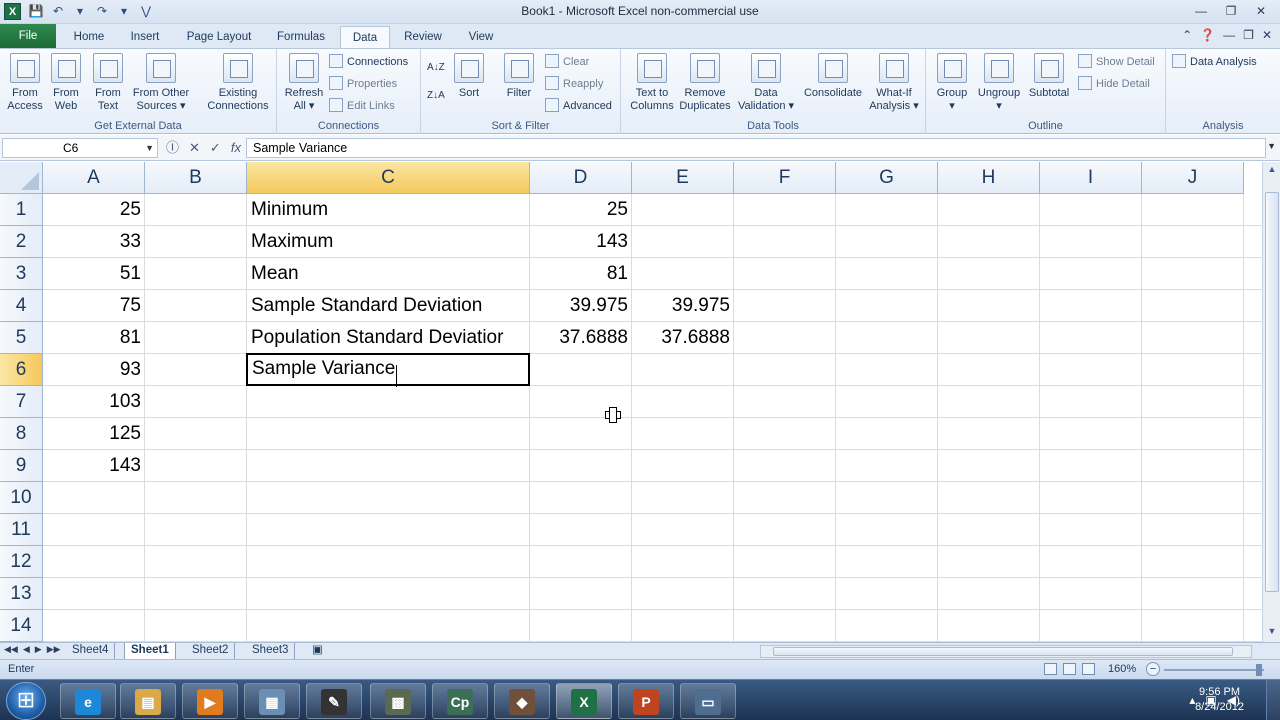 The image size is (1280, 720). What do you see at coordinates (1003, 651) in the screenshot?
I see `horizontal-scroll-thumb` at bounding box center [1003, 651].